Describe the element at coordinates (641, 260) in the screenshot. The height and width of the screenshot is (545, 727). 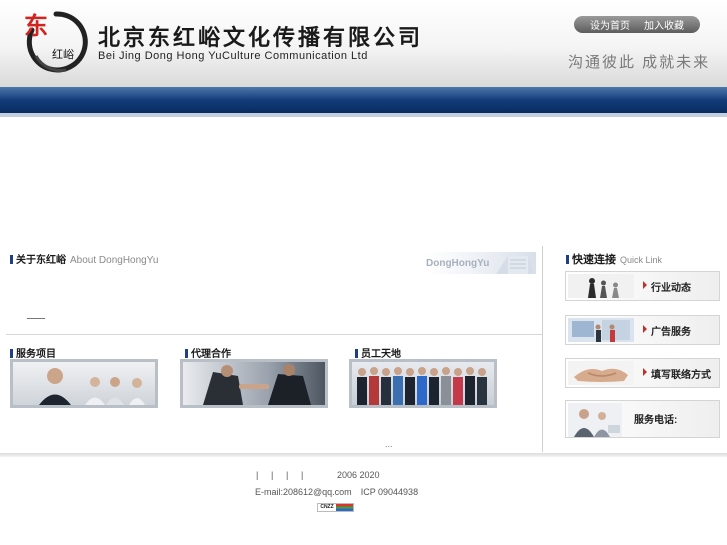
I see `quick-links-title-en: Quick Link` at that location.